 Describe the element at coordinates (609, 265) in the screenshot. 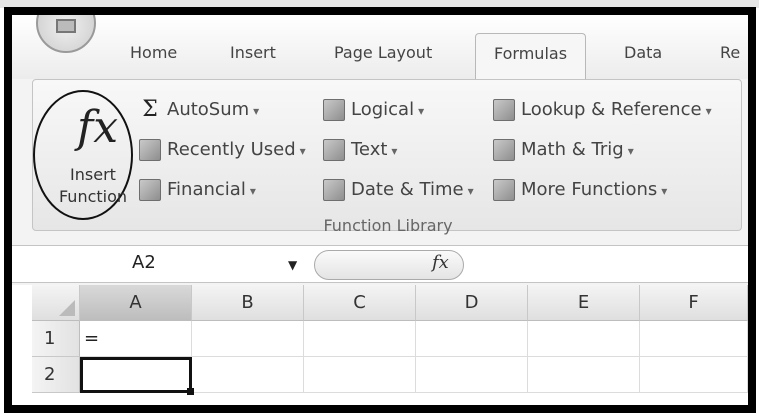

I see `formula-input` at that location.